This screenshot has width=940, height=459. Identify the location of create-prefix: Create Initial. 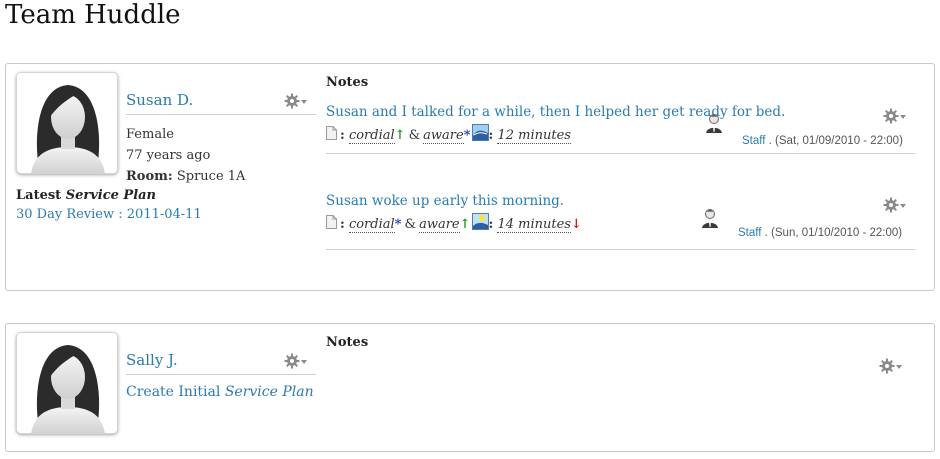
(175, 392).